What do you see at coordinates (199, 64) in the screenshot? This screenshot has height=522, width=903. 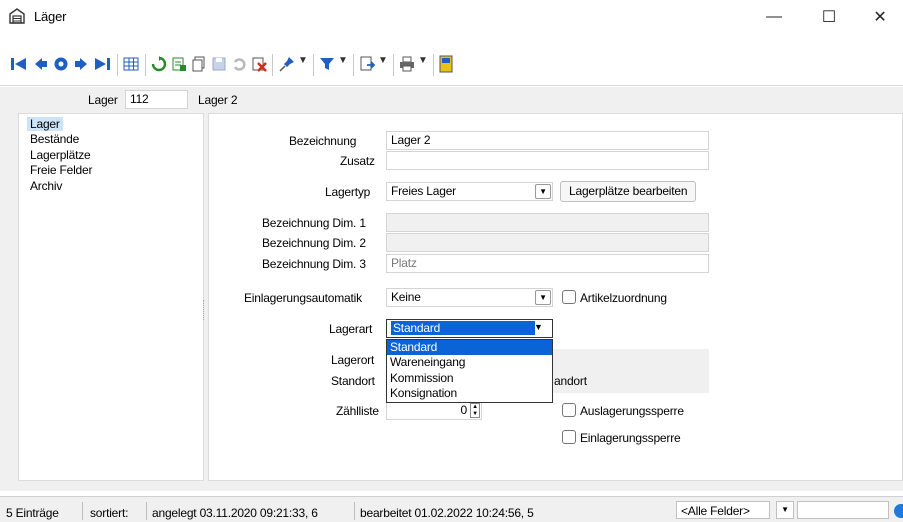 I see `copy-record-icon` at bounding box center [199, 64].